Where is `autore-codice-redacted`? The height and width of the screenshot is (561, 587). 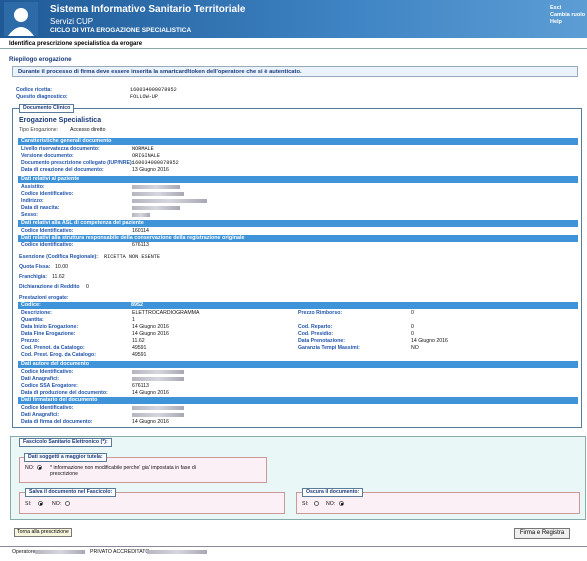 autore-codice-redacted is located at coordinates (158, 372).